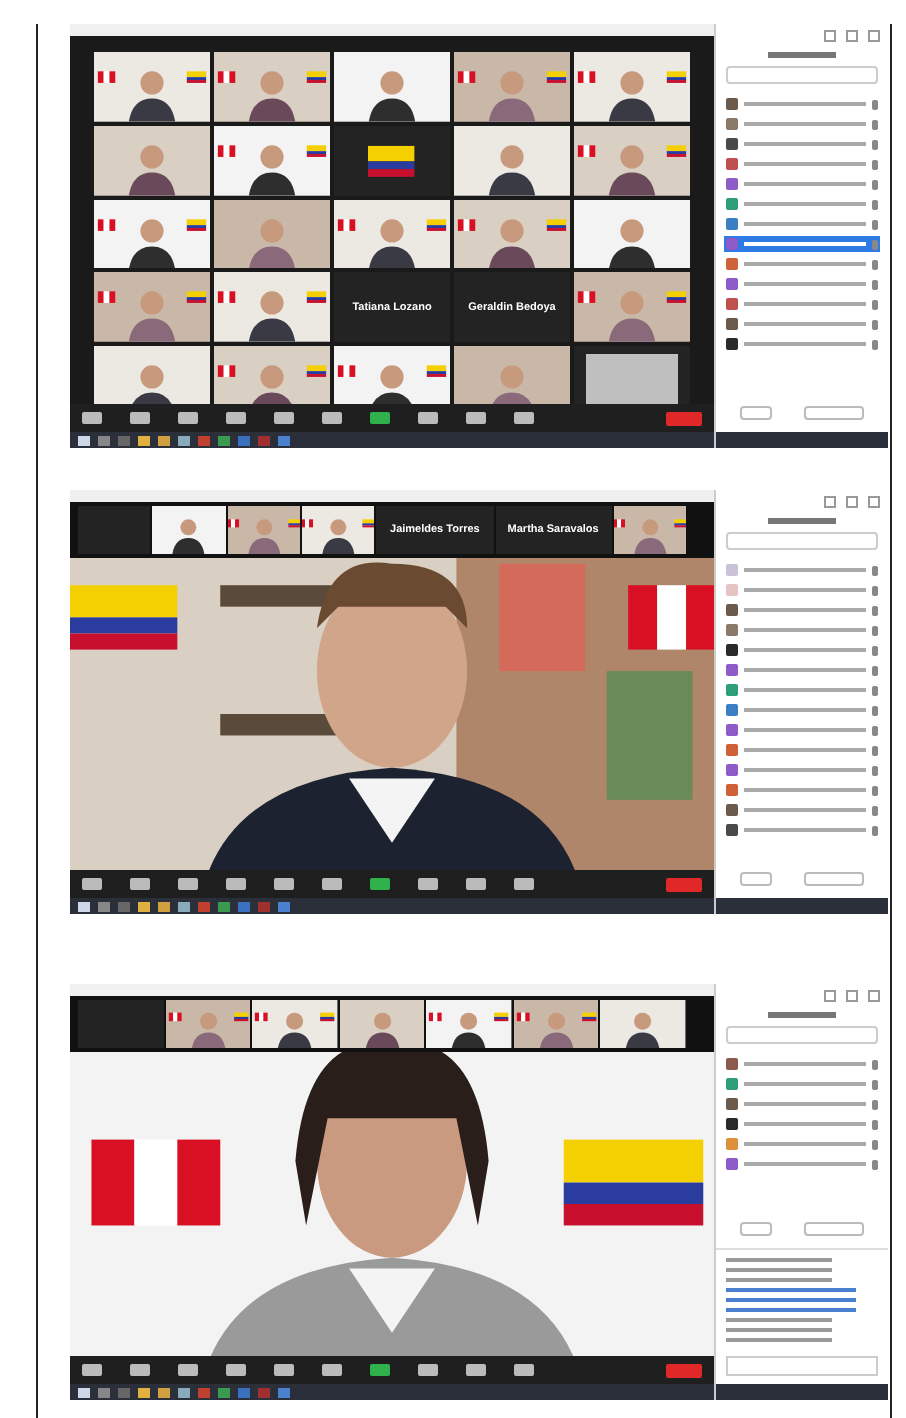 Image resolution: width=906 pixels, height=1418 pixels. Describe the element at coordinates (632, 378) in the screenshot. I see `video-off-tile` at that location.